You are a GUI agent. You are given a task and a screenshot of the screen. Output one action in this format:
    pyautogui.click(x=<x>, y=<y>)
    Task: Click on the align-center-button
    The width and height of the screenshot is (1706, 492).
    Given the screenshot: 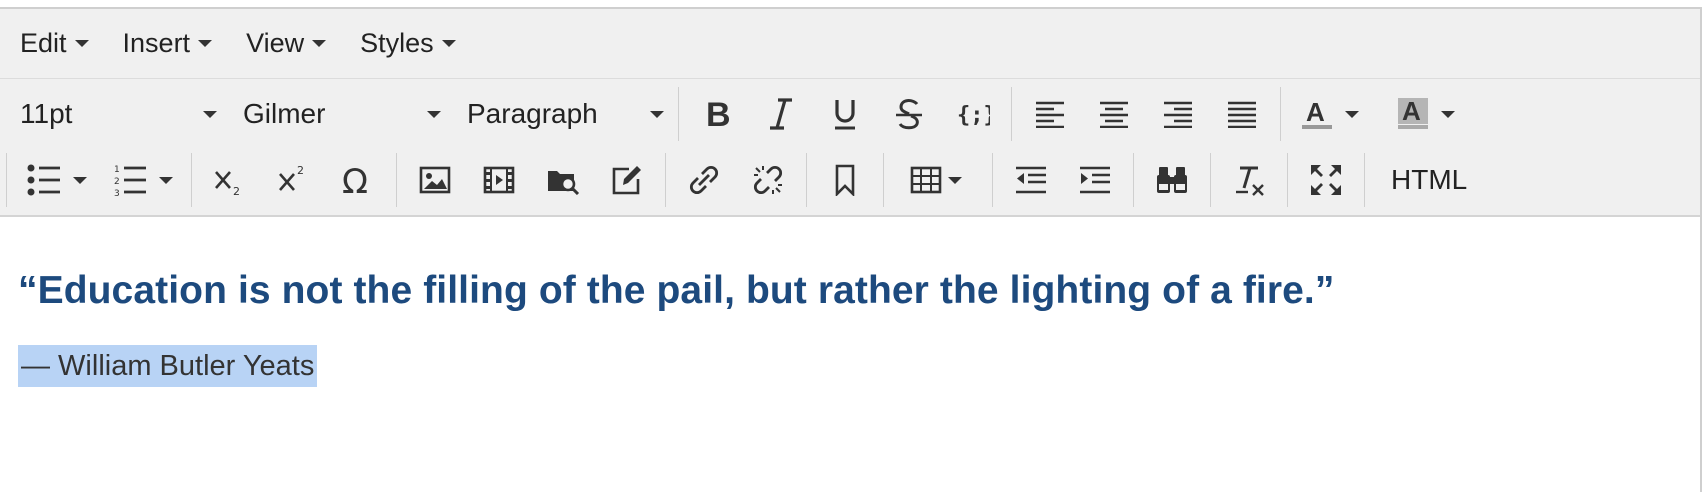 What is the action you would take?
    pyautogui.click(x=1114, y=114)
    